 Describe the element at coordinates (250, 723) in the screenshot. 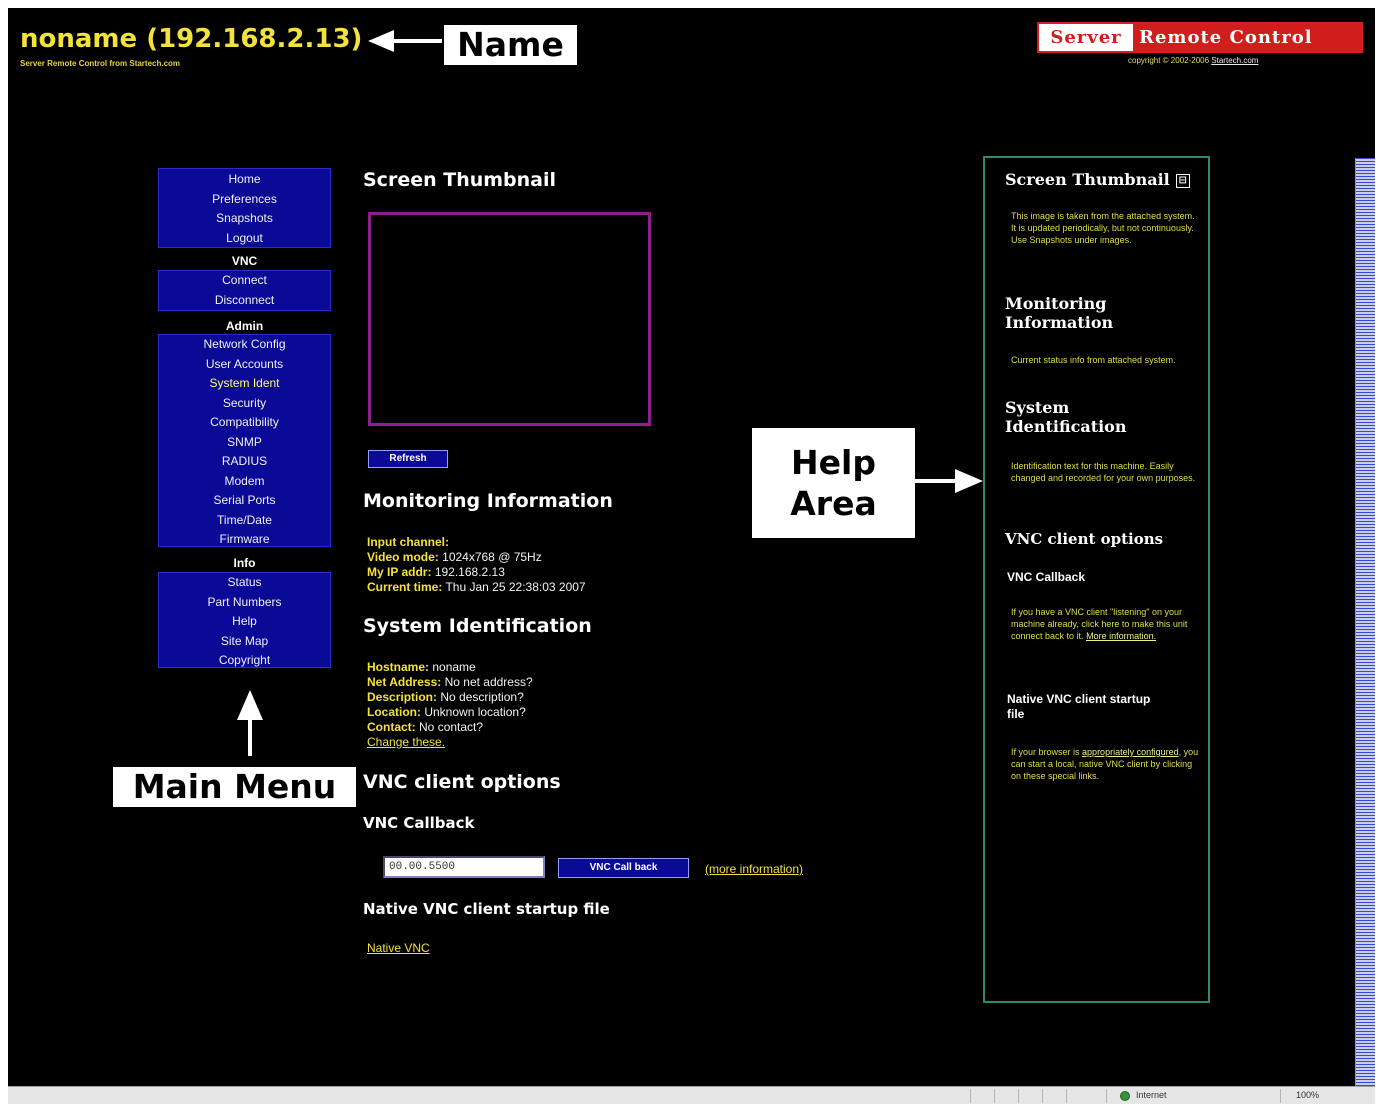

I see `menu-arrow-icon` at that location.